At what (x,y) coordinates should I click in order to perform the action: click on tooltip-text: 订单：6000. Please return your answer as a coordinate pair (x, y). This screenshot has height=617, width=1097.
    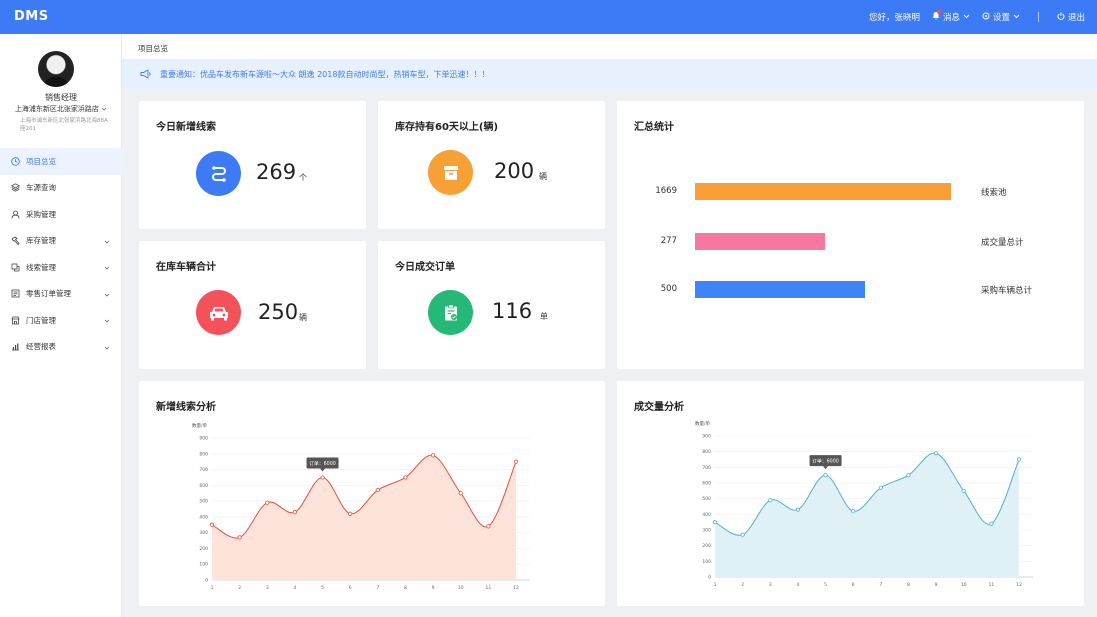
    Looking at the image, I should click on (825, 461).